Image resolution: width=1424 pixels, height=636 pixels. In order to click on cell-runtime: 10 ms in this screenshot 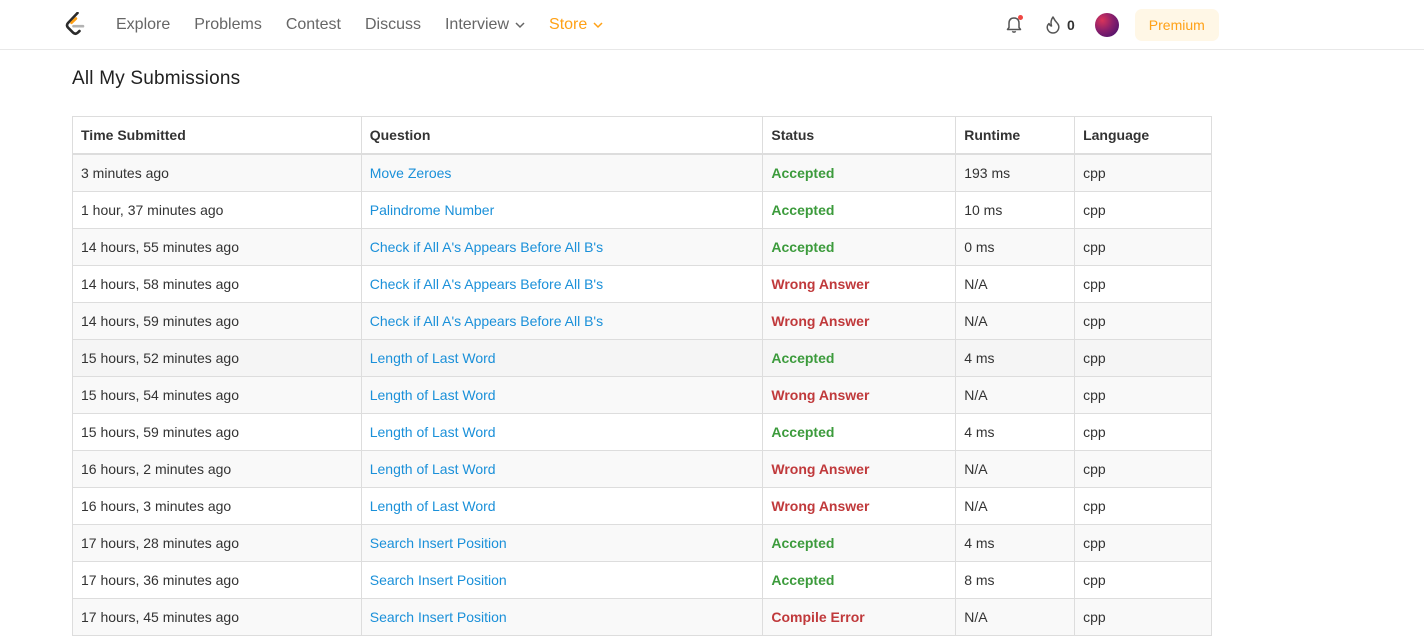, I will do `click(1015, 210)`.